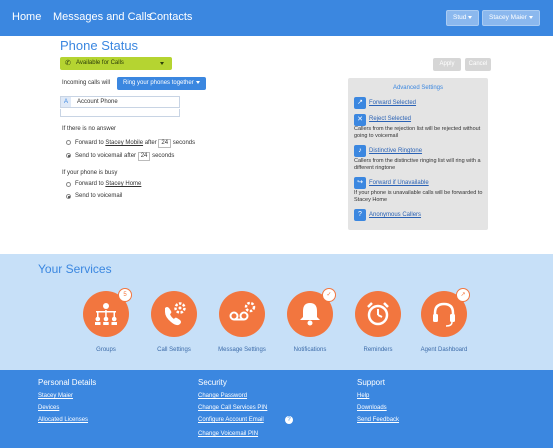 The width and height of the screenshot is (553, 448). I want to click on incoming-dropdown: Ring your phones together, so click(161, 83).